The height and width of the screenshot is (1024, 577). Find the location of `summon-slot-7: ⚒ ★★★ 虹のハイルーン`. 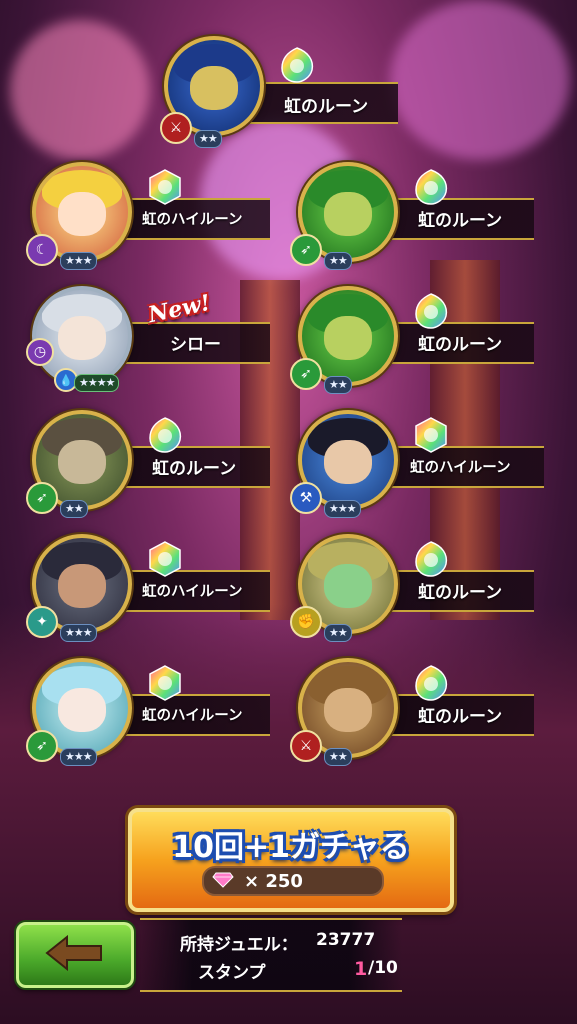

summon-slot-7: ⚒ ★★★ 虹のハイルーン is located at coordinates (428, 466).